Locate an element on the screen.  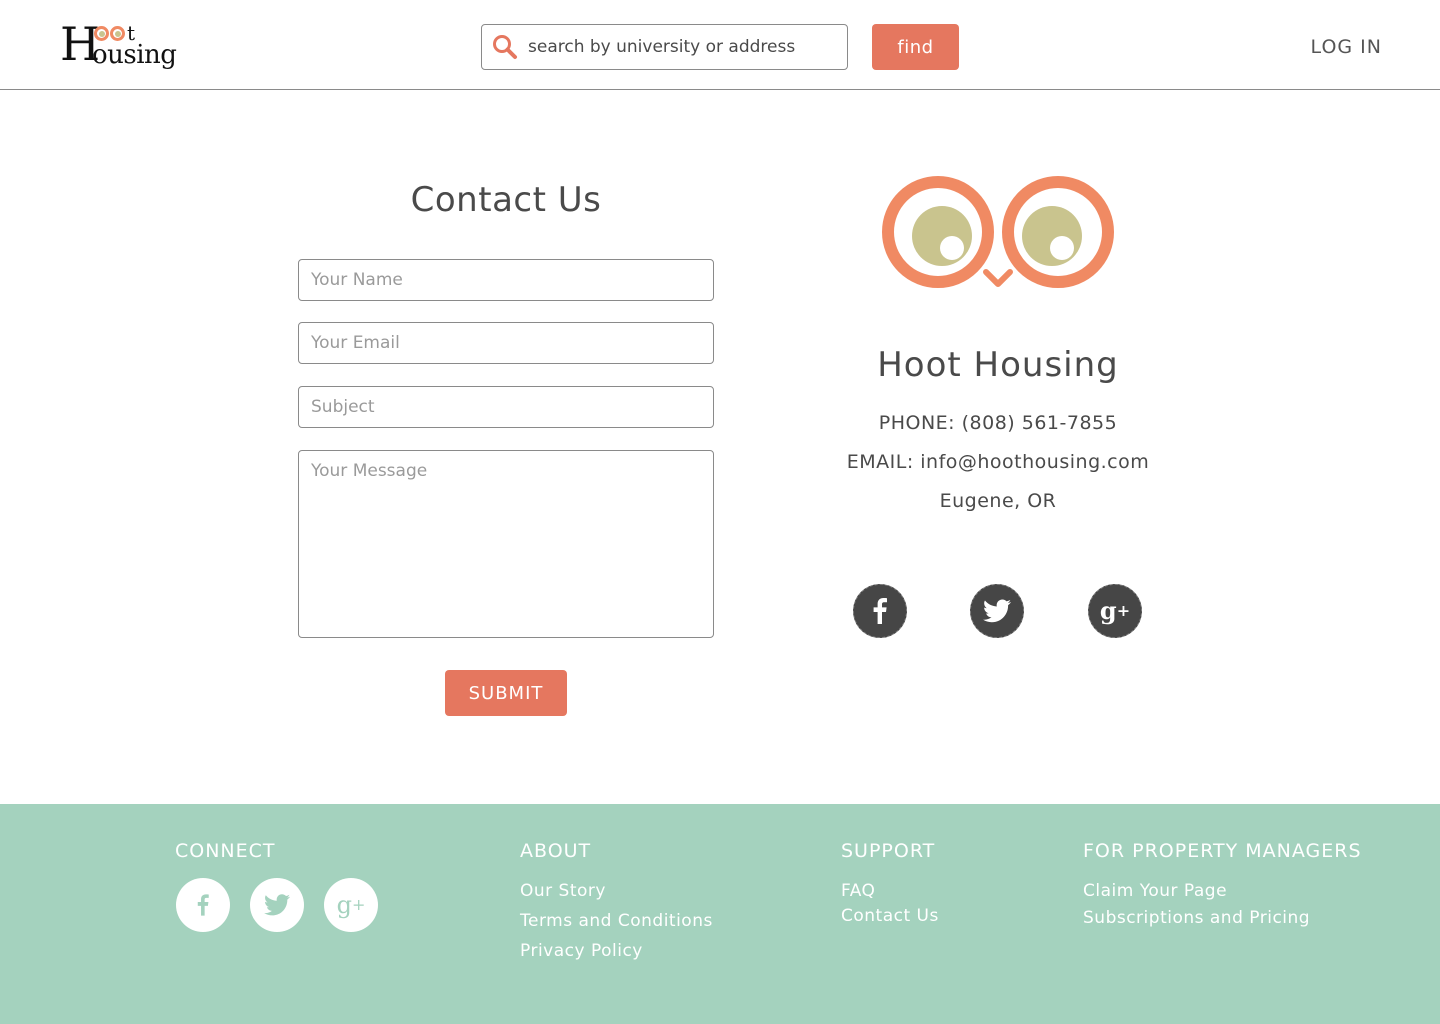
search-bar is located at coordinates (664, 47).